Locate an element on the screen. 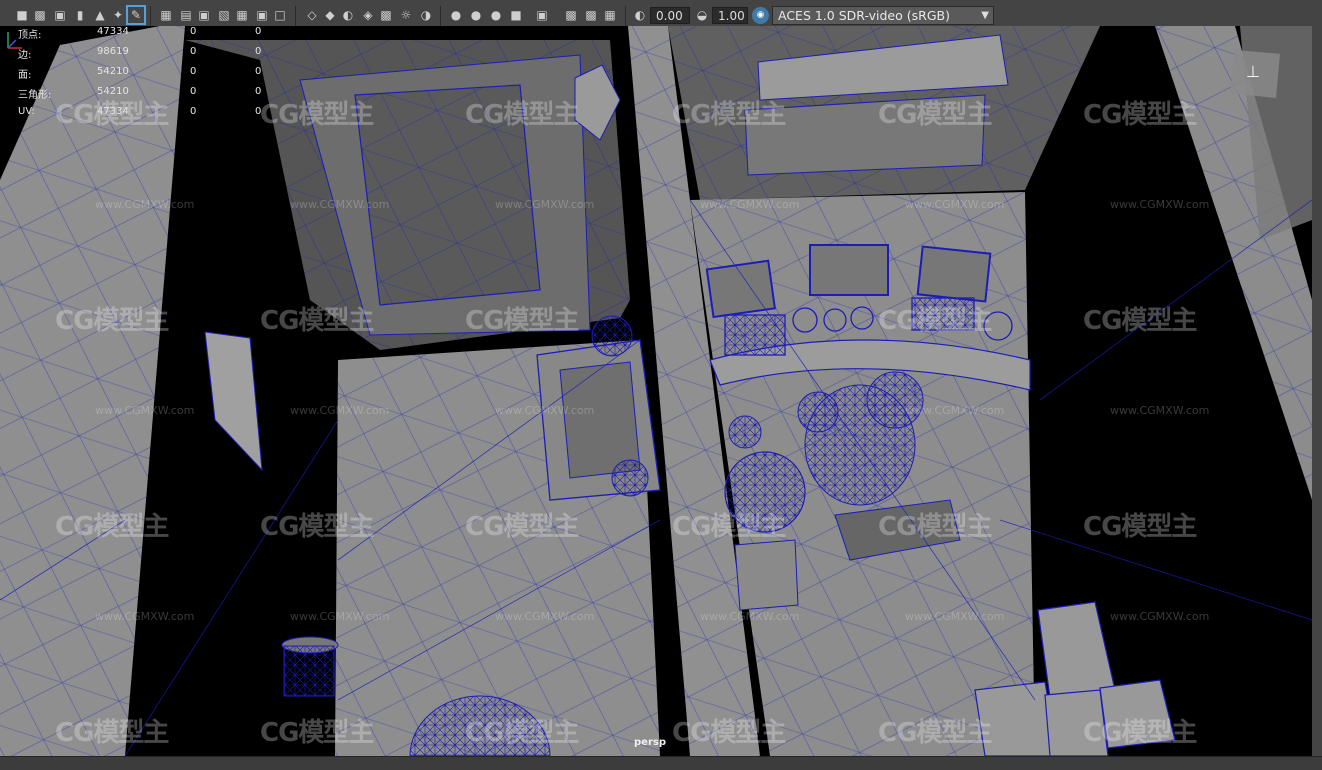 This screenshot has height=770, width=1322. film-gate-icon: ▤ is located at coordinates (186, 15).